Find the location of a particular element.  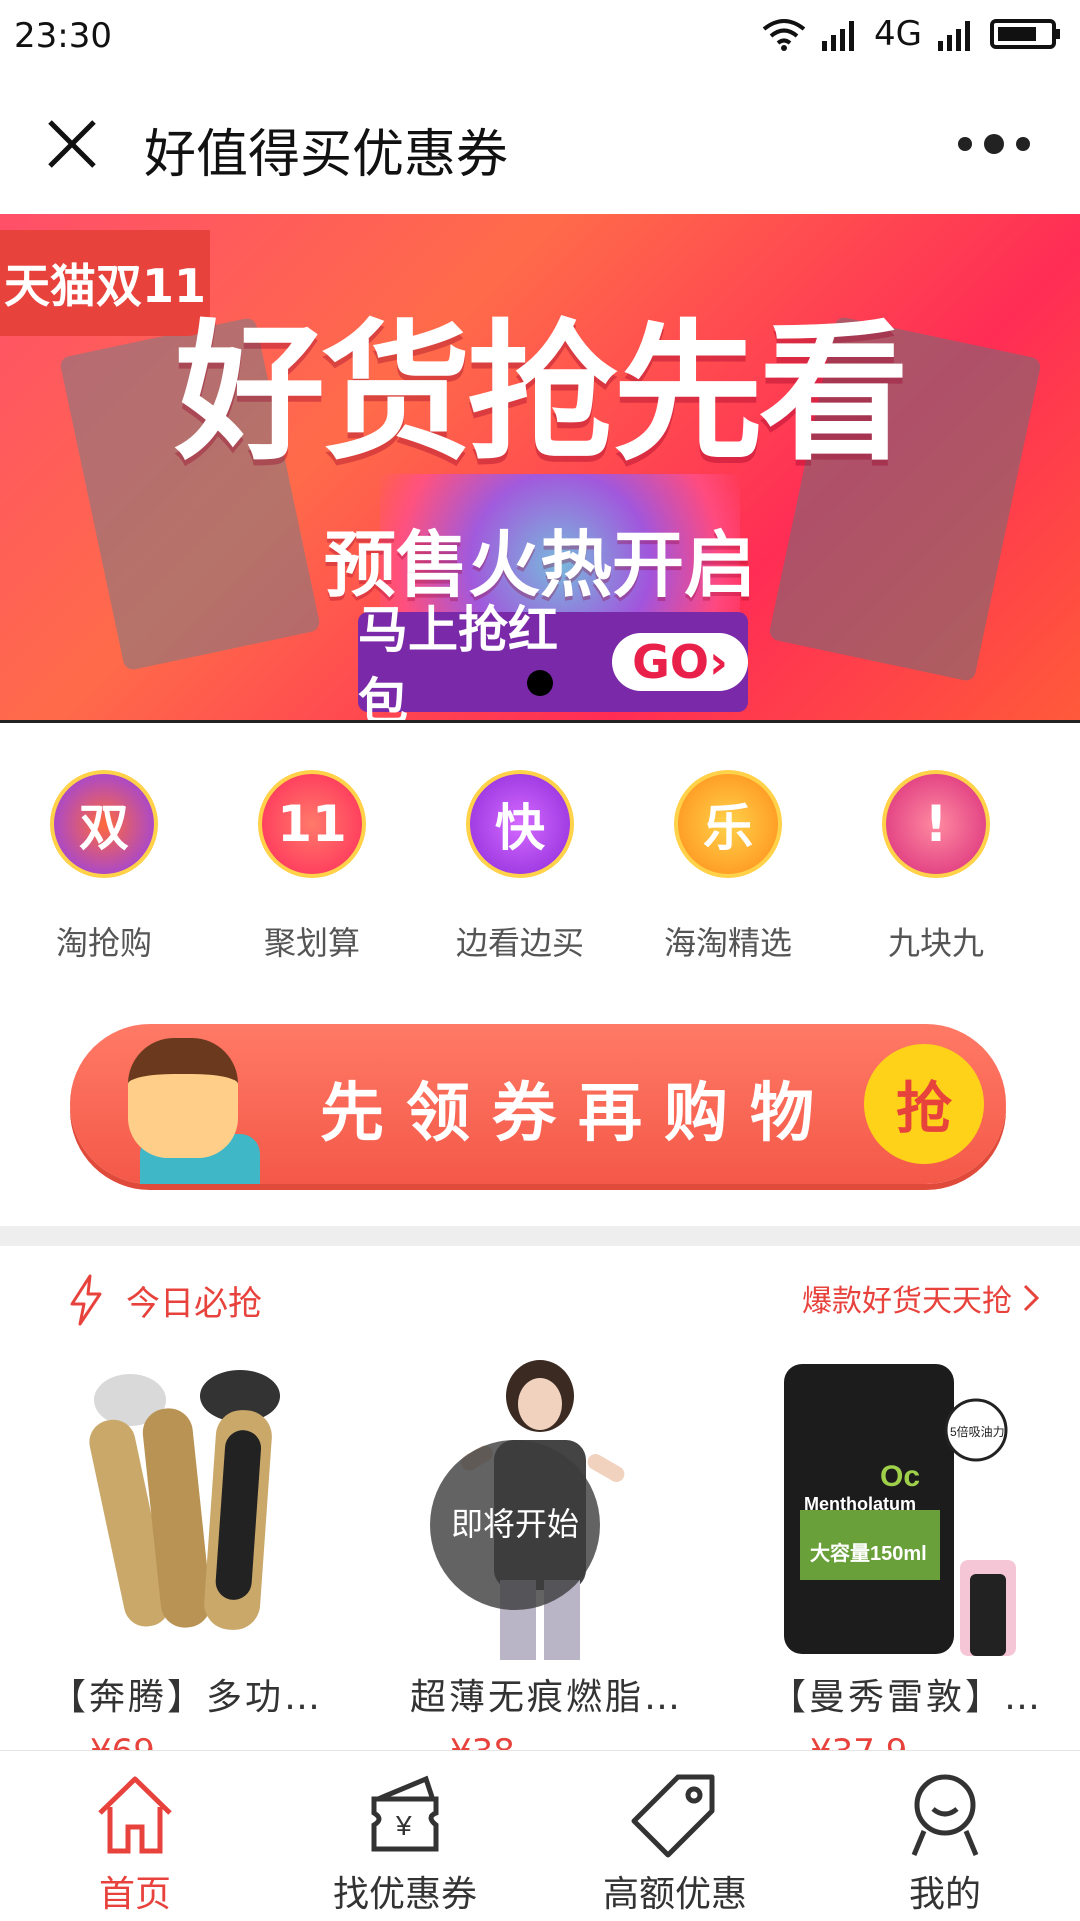

category-label: 淘抢购 is located at coordinates (103, 943).